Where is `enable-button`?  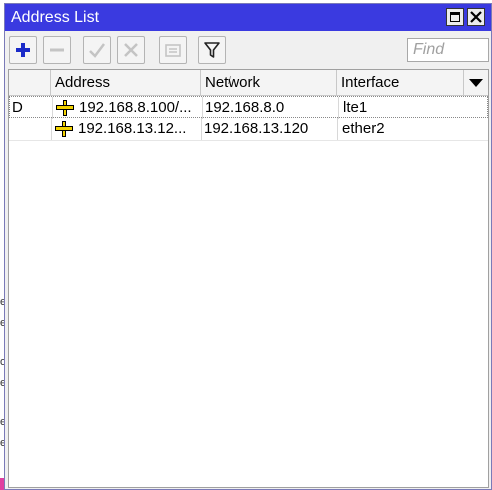
enable-button is located at coordinates (97, 50).